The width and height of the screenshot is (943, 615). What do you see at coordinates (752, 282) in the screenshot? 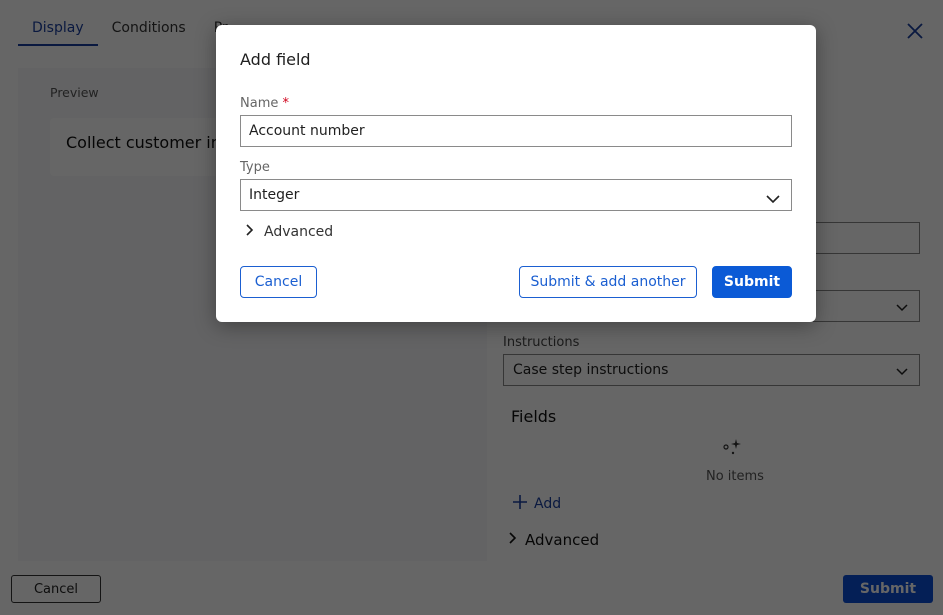
I see `submit-button: Submit` at bounding box center [752, 282].